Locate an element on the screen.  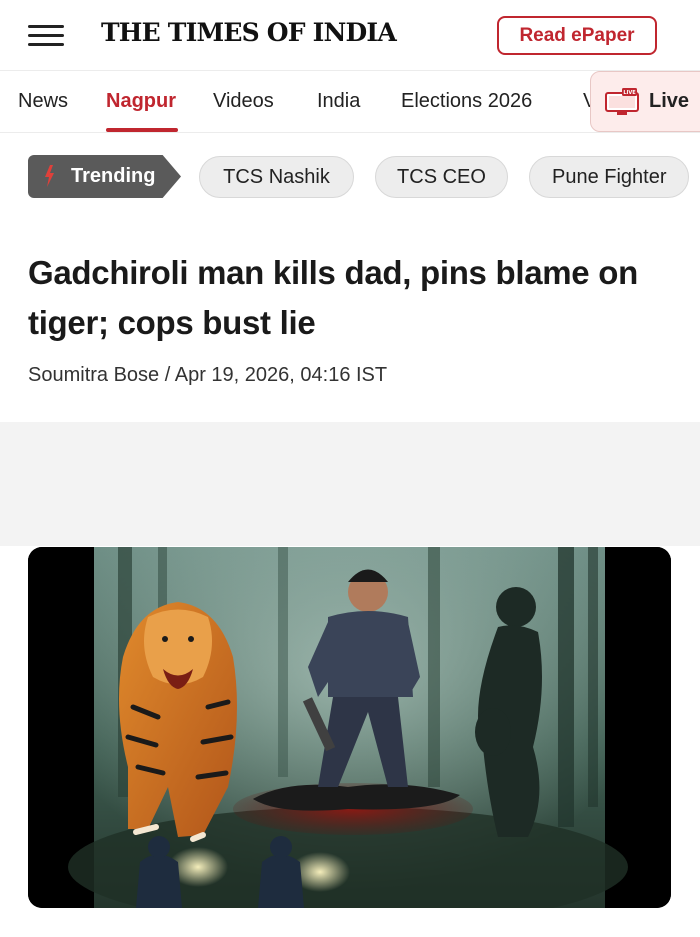
author-name: Soumitra Bose is located at coordinates (93, 375).